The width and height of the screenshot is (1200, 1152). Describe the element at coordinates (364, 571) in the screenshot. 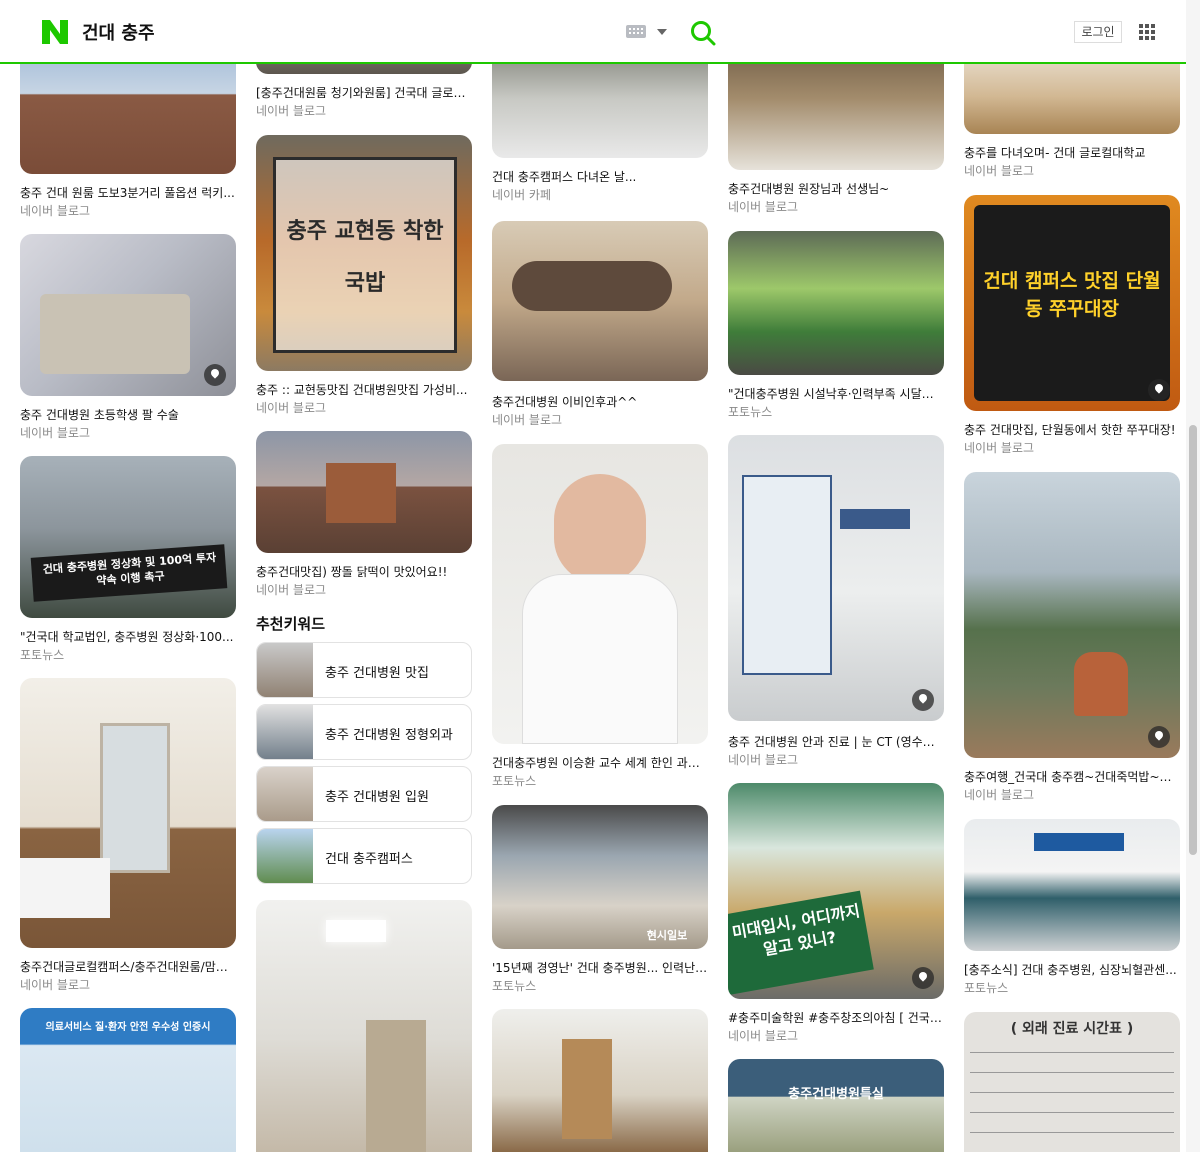

I see `card-caption: 충주건대맛집) 짱돌 닭떡이 맛있어요!!` at that location.